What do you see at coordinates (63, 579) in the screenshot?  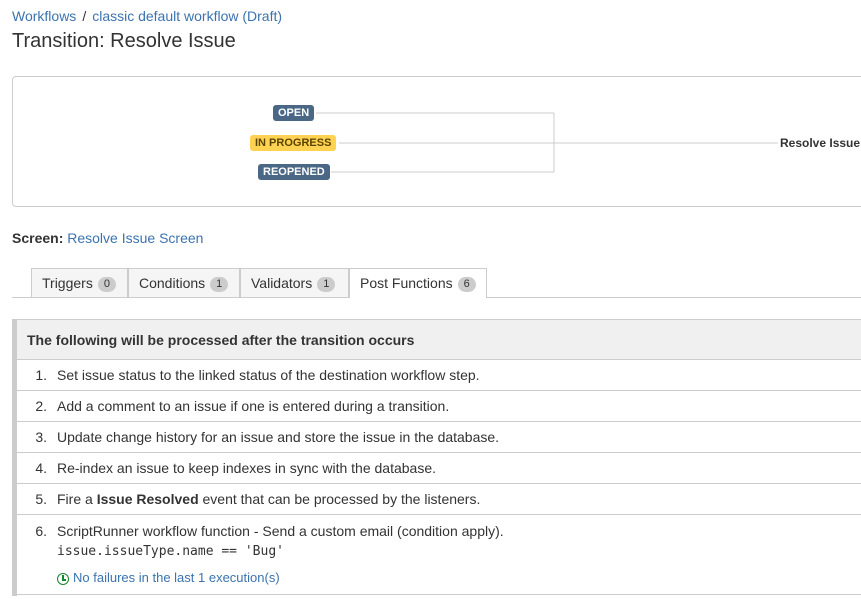 I see `clock-icon` at bounding box center [63, 579].